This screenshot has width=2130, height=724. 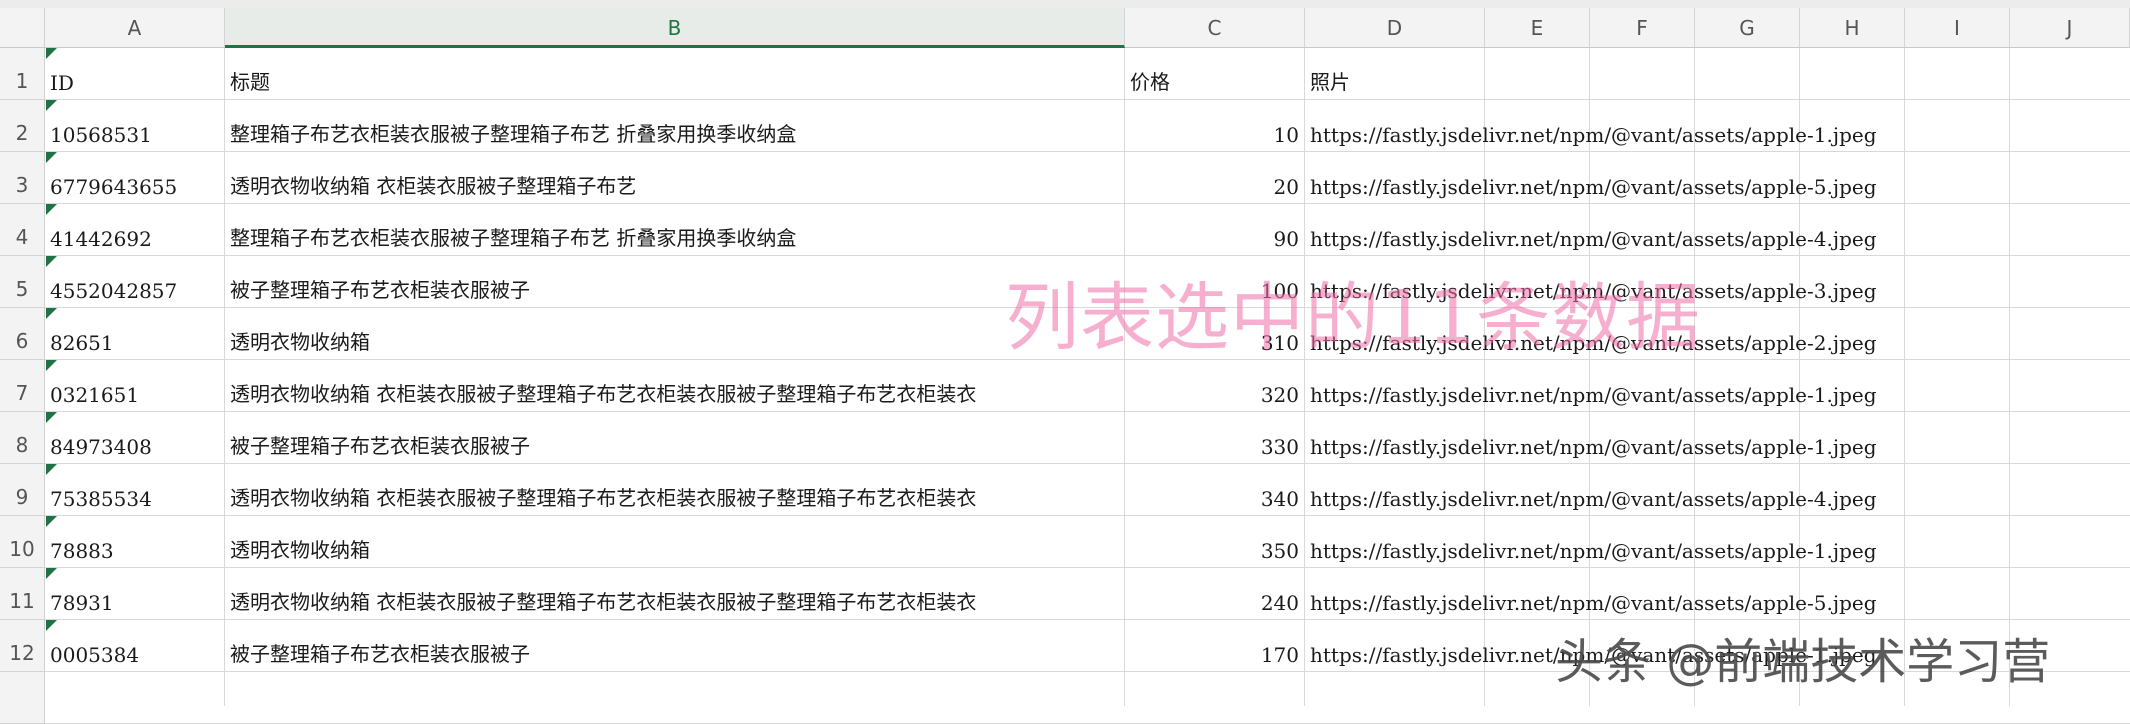 What do you see at coordinates (1215, 438) in the screenshot?
I see `cell-price: 330` at bounding box center [1215, 438].